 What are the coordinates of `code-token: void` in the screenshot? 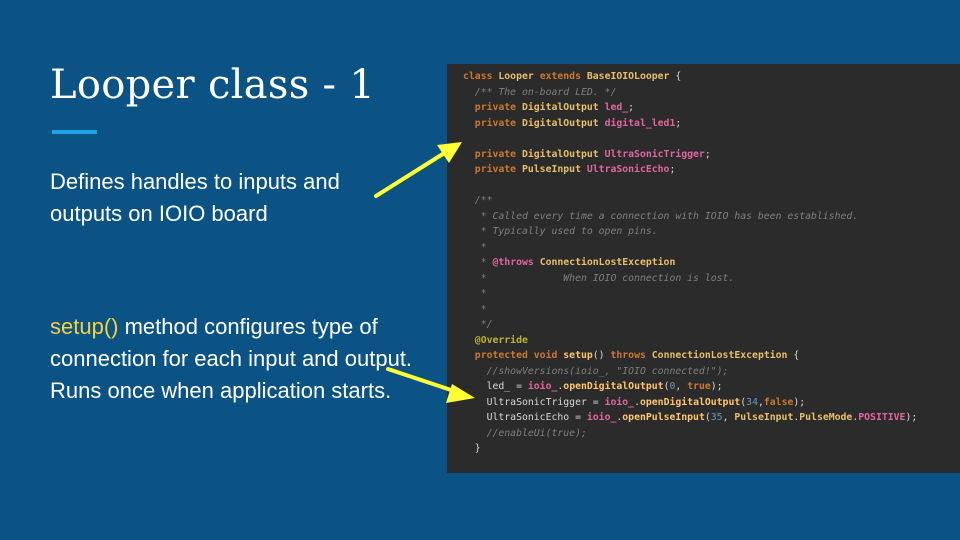 It's located at (548, 355).